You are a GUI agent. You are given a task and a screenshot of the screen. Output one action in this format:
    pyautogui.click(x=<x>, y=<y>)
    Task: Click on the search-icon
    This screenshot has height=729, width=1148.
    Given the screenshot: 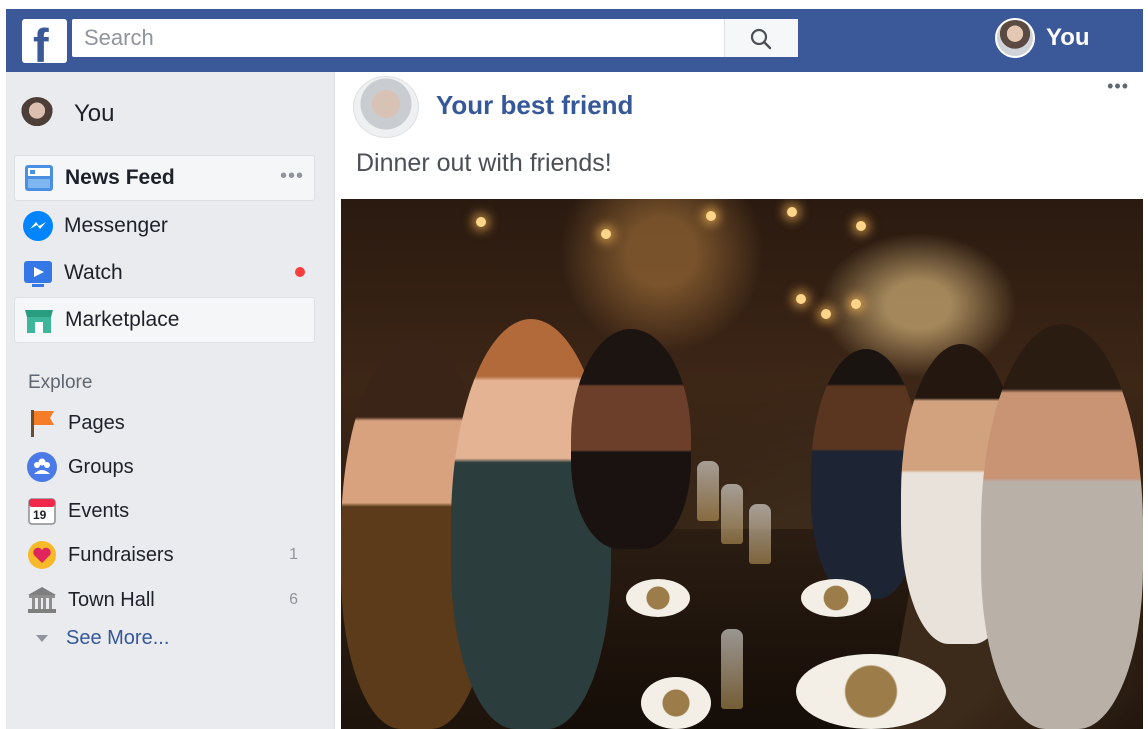 What is the action you would take?
    pyautogui.click(x=761, y=39)
    